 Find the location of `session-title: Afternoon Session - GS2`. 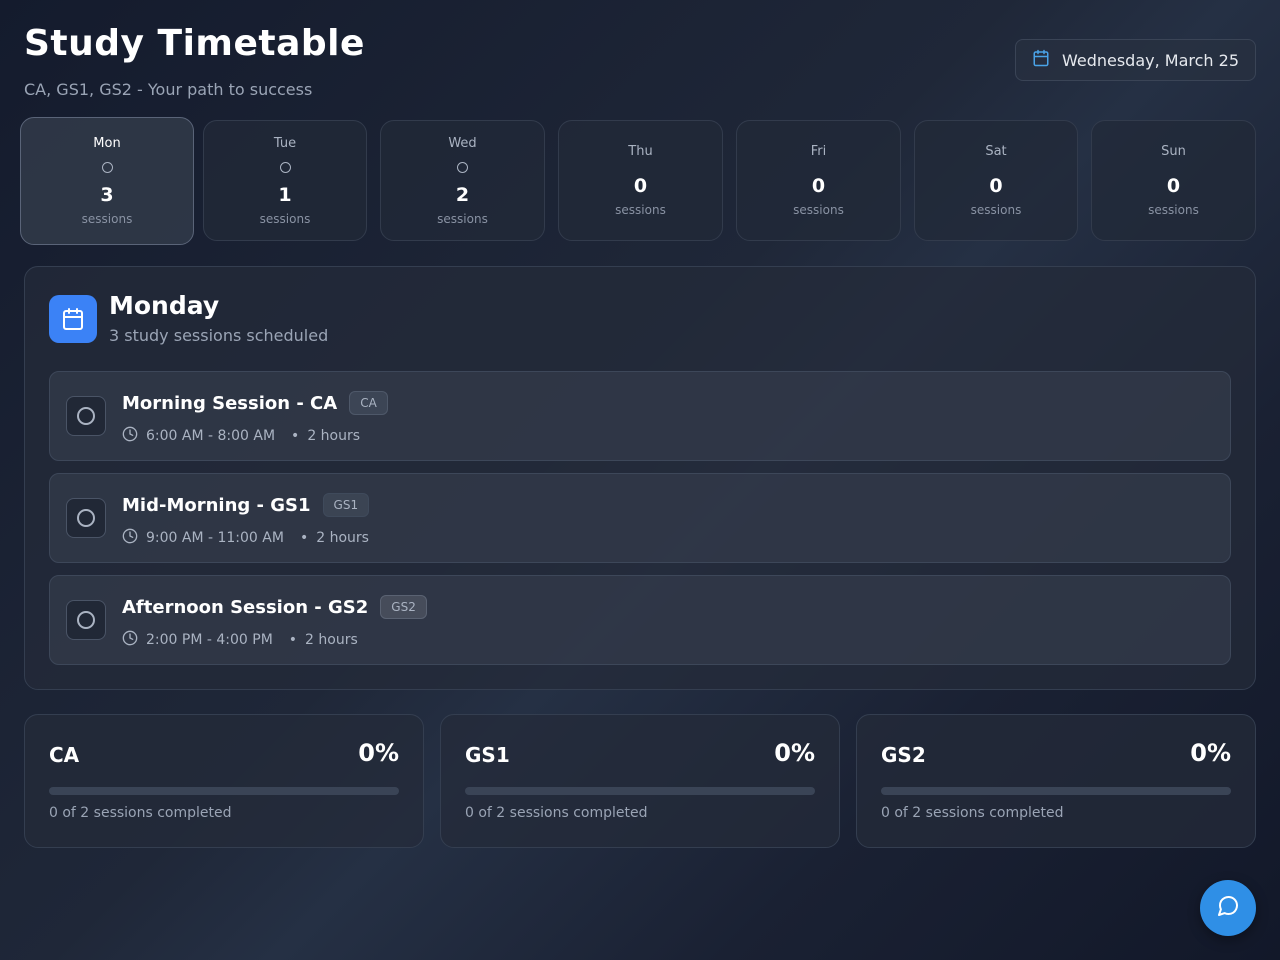

session-title: Afternoon Session - GS2 is located at coordinates (245, 607).